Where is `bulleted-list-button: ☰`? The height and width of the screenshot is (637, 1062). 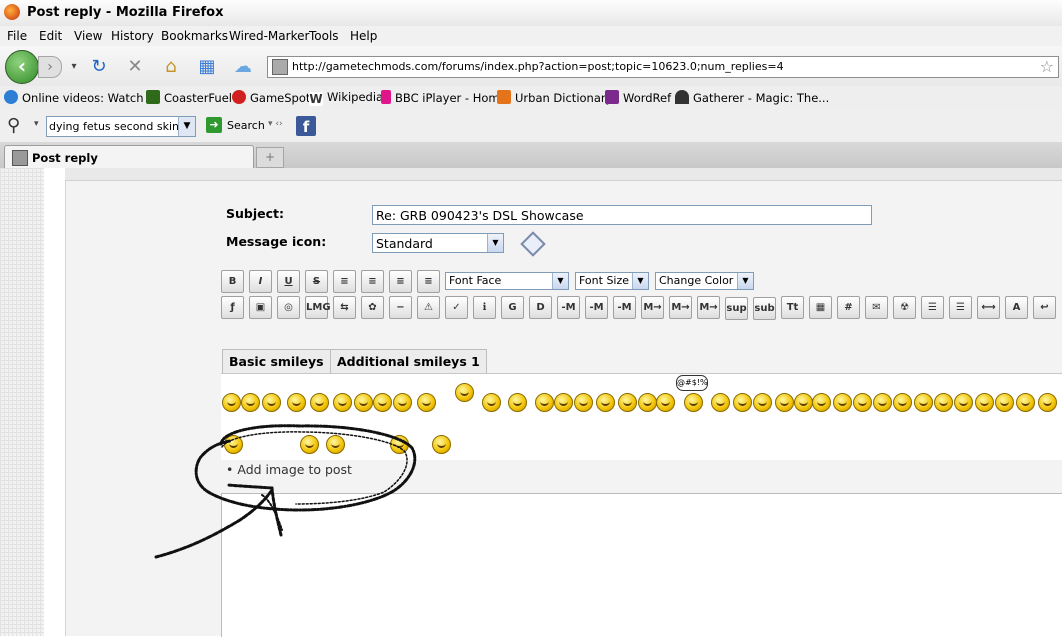
bulleted-list-button: ☰ is located at coordinates (932, 307).